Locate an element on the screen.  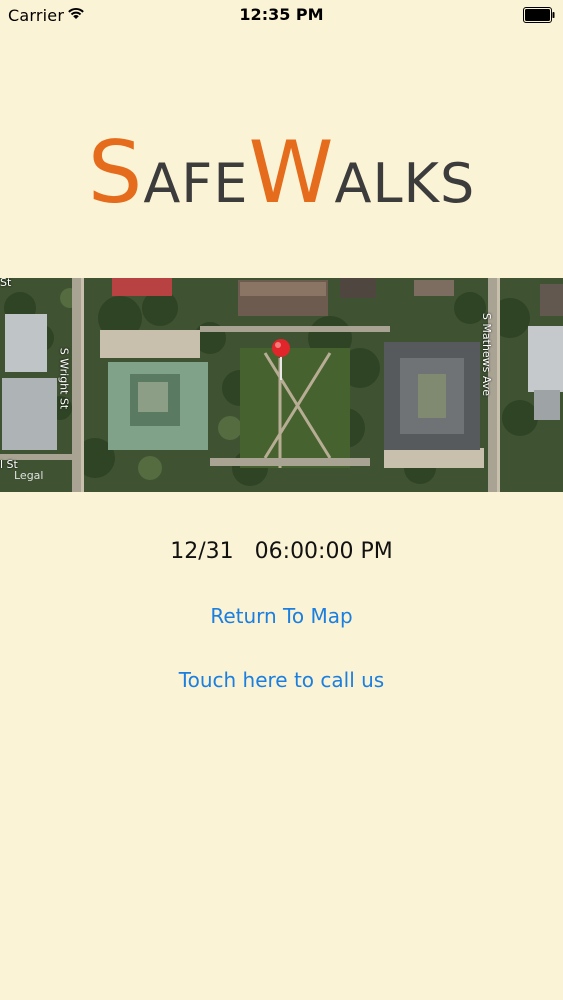
walk-datetime: 12/31 06:00:00 PM is located at coordinates (281, 551).